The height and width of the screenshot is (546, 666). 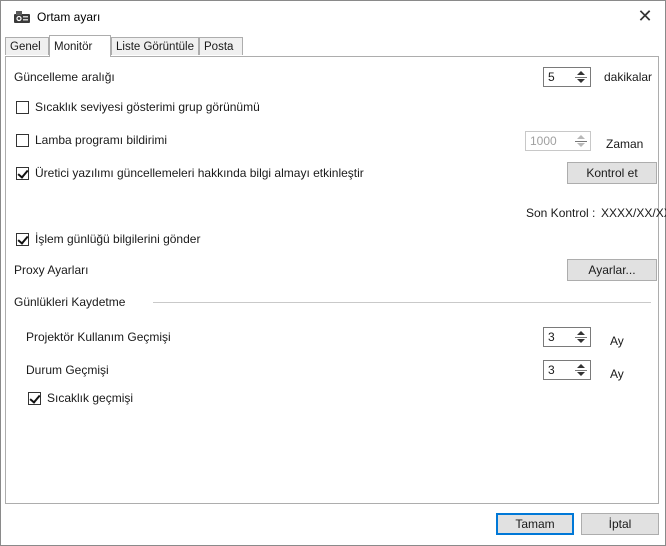 What do you see at coordinates (101, 140) in the screenshot?
I see `lamp-program-label: Lamba programı bildirimi` at bounding box center [101, 140].